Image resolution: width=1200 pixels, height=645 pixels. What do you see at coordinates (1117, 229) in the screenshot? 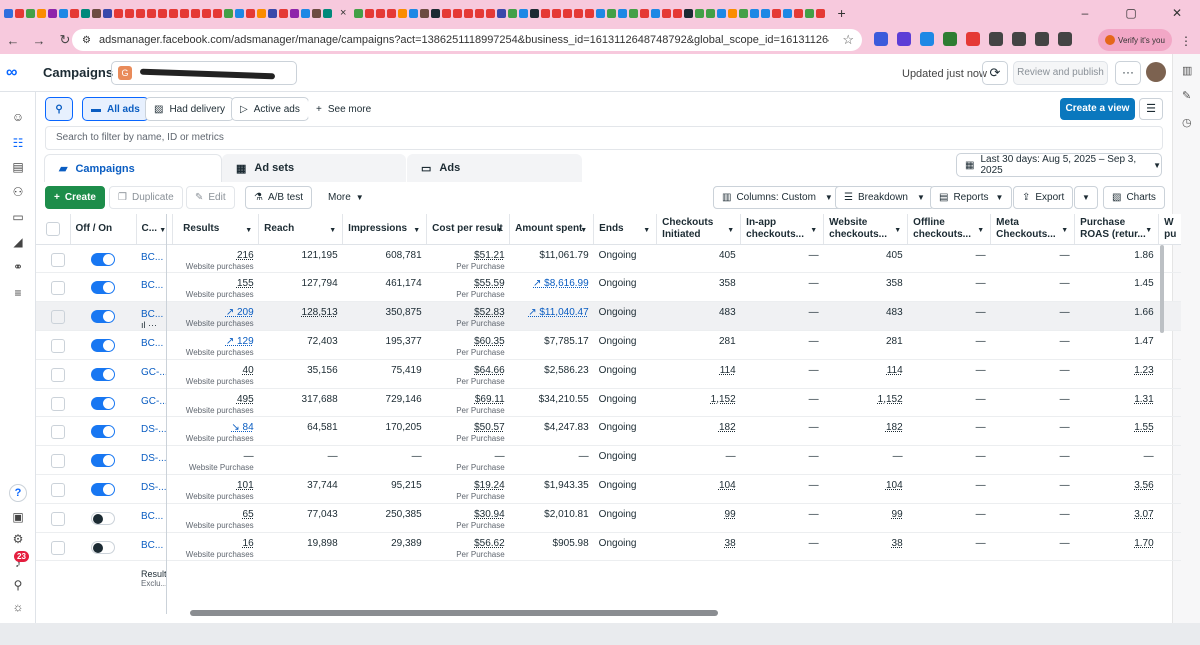
I see `col-purchase-roas: Purchase ROAS (retur... ▼` at bounding box center [1117, 229].